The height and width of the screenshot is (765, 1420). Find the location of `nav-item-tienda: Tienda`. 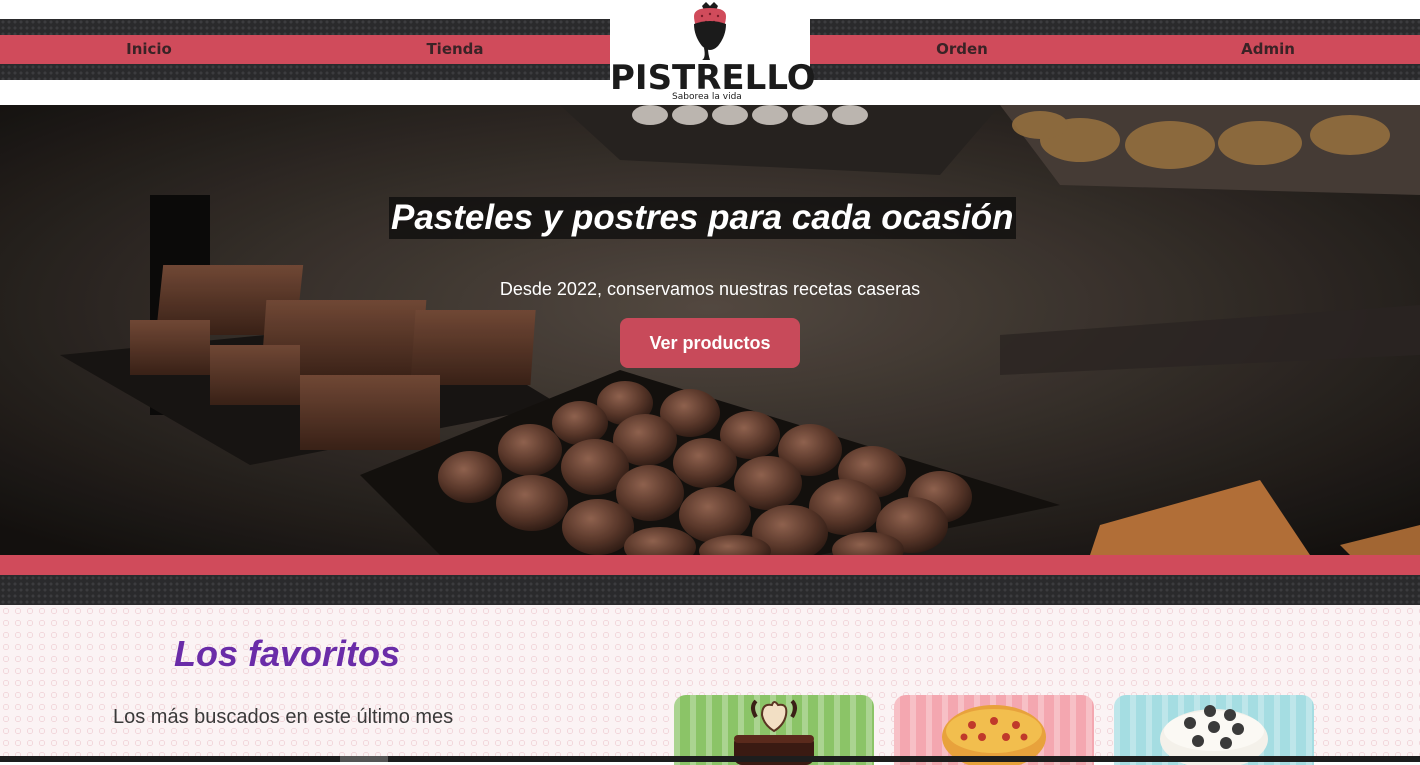

nav-item-tienda: Tienda is located at coordinates (455, 49).